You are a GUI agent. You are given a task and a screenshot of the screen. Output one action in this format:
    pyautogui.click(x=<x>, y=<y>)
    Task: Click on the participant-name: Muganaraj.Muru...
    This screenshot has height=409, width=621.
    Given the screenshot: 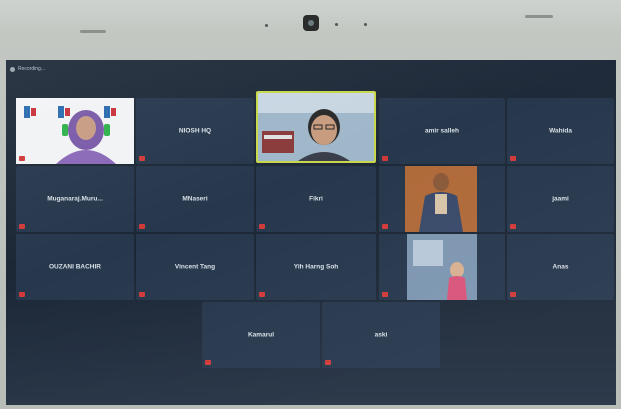 What is the action you would take?
    pyautogui.click(x=75, y=199)
    